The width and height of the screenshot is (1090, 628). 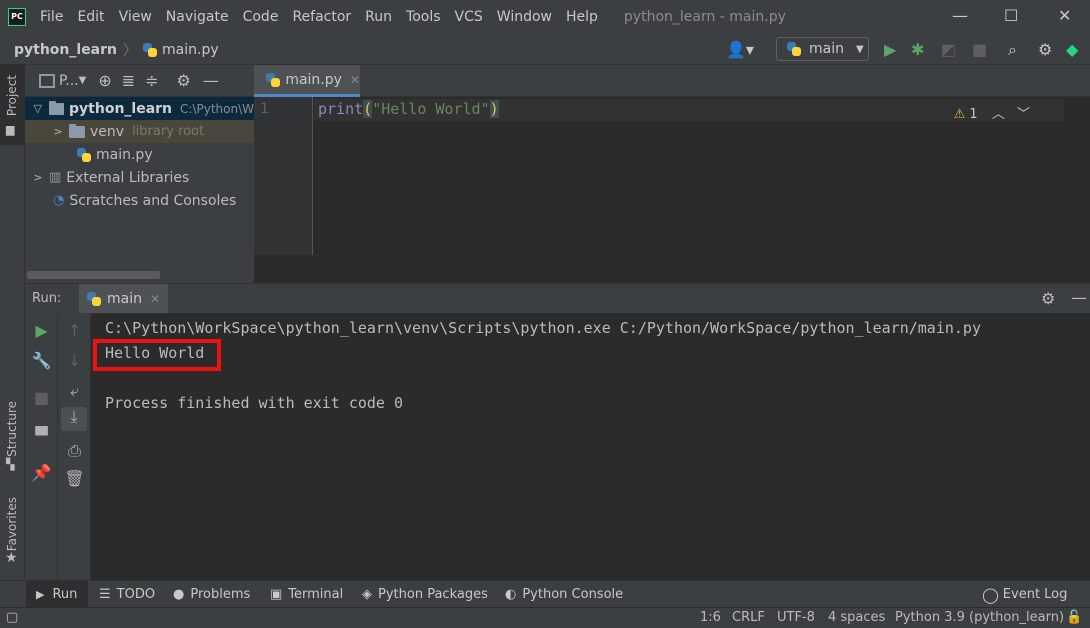 What do you see at coordinates (41, 435) in the screenshot?
I see `layout-icon: ▀` at bounding box center [41, 435].